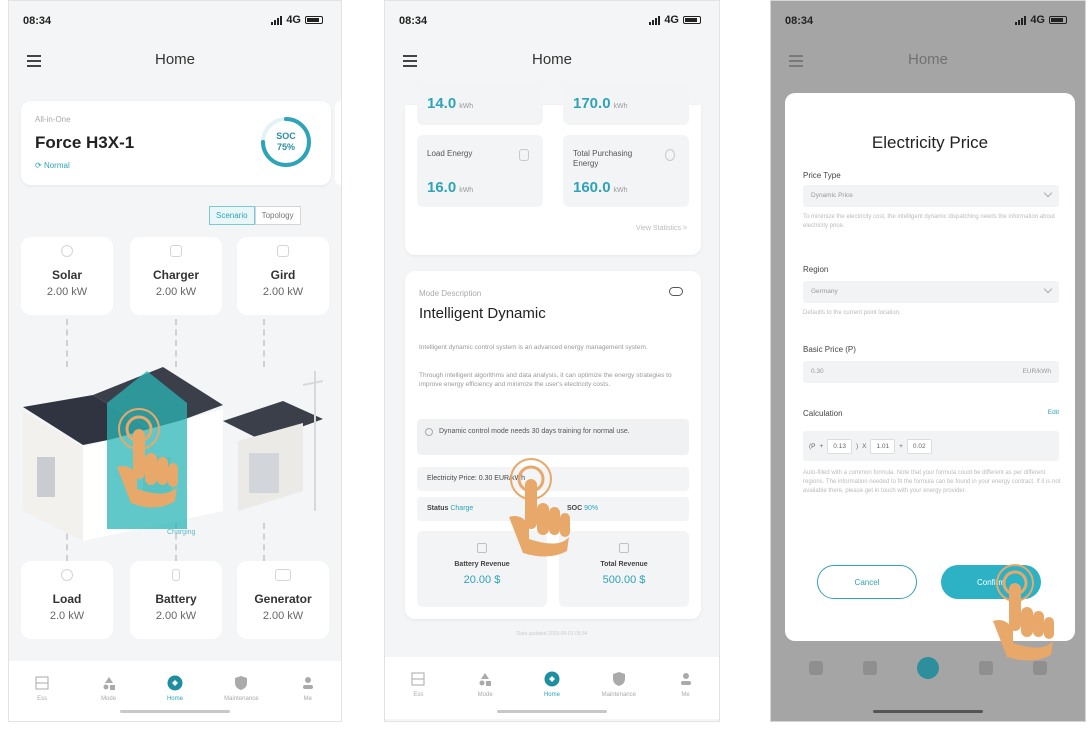 The image size is (1092, 731). What do you see at coordinates (901, 446) in the screenshot?
I see `formula-part: +` at bounding box center [901, 446].